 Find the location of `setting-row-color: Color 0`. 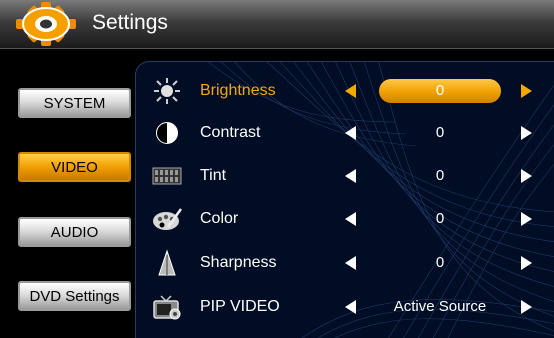

setting-row-color: Color 0 is located at coordinates (345, 219).